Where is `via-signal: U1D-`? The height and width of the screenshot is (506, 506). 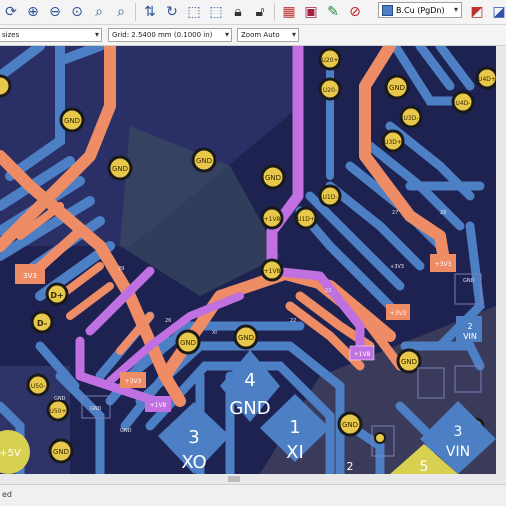
via-signal: U1D- is located at coordinates (330, 196).